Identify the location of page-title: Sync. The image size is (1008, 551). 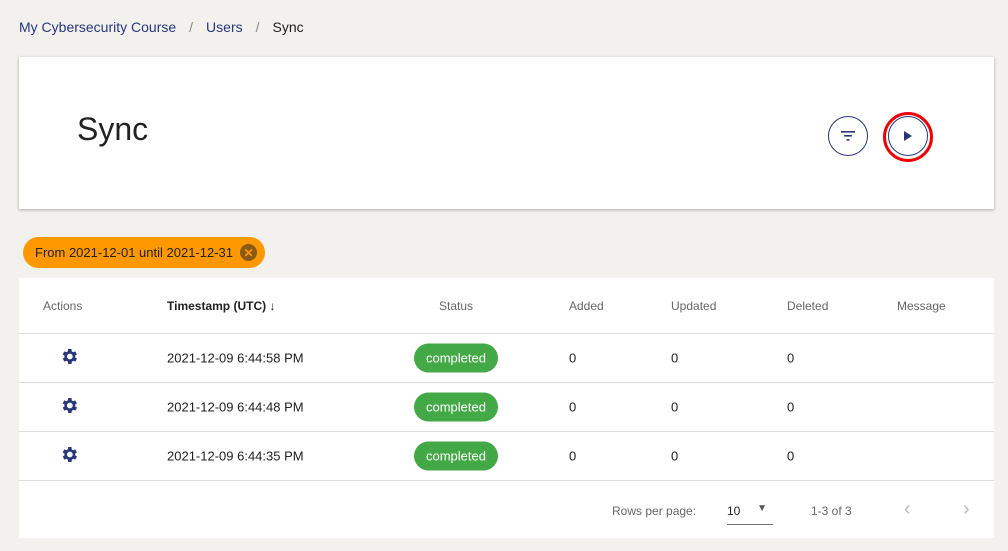
(113, 129).